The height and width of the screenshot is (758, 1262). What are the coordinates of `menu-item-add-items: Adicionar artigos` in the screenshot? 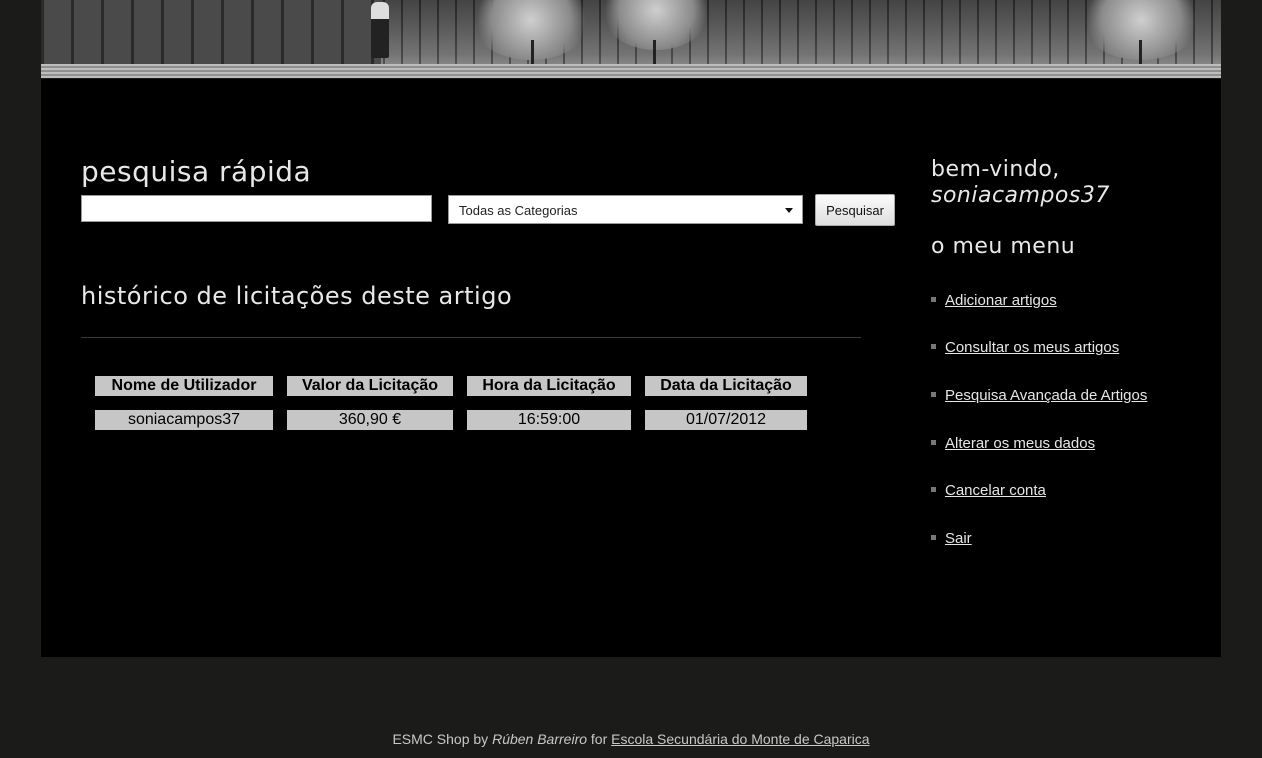 It's located at (994, 300).